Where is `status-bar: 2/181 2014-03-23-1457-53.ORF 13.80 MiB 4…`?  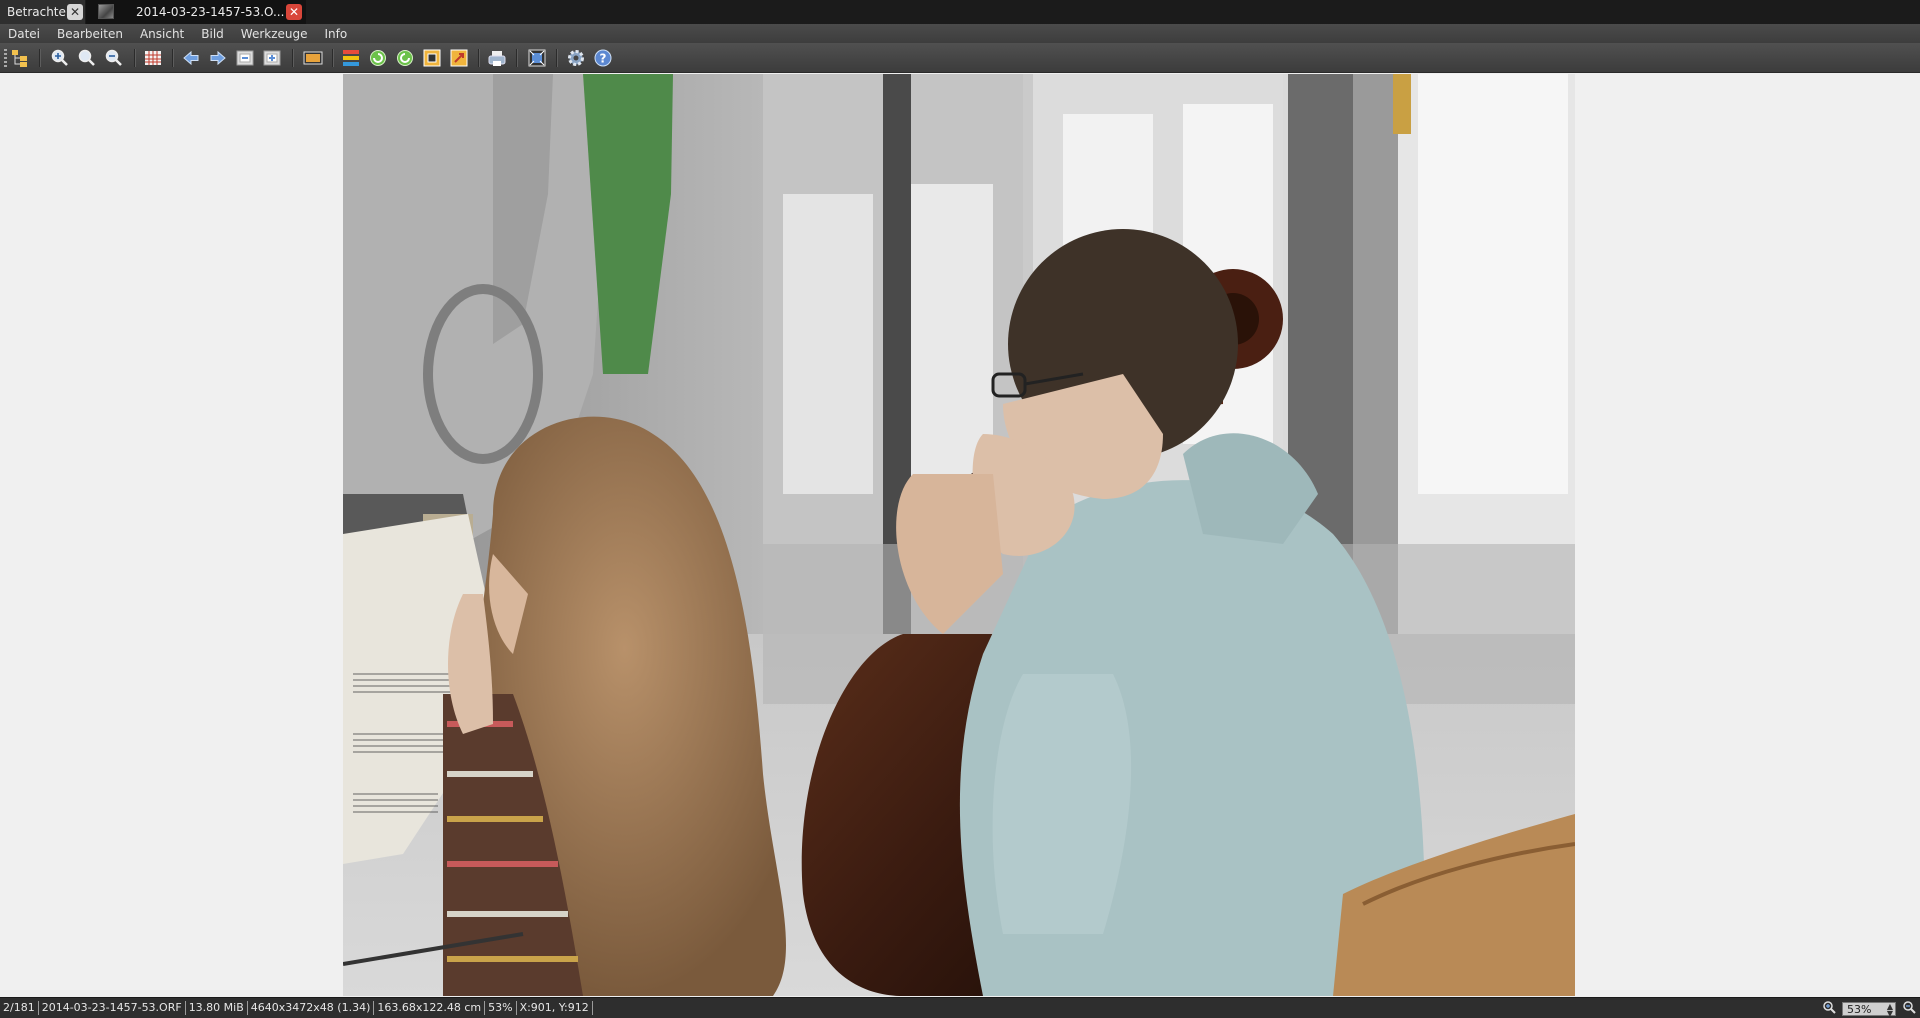 status-bar: 2/181 2014-03-23-1457-53.ORF 13.80 MiB 4… is located at coordinates (960, 1007).